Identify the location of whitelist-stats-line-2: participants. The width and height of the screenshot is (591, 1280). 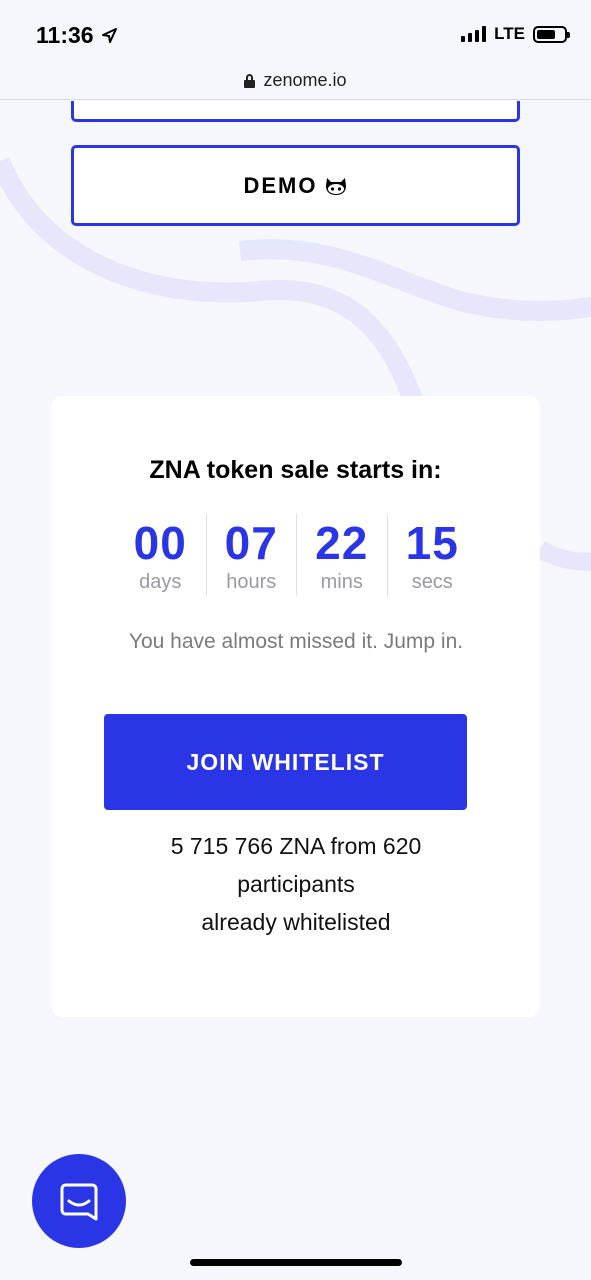
(296, 884).